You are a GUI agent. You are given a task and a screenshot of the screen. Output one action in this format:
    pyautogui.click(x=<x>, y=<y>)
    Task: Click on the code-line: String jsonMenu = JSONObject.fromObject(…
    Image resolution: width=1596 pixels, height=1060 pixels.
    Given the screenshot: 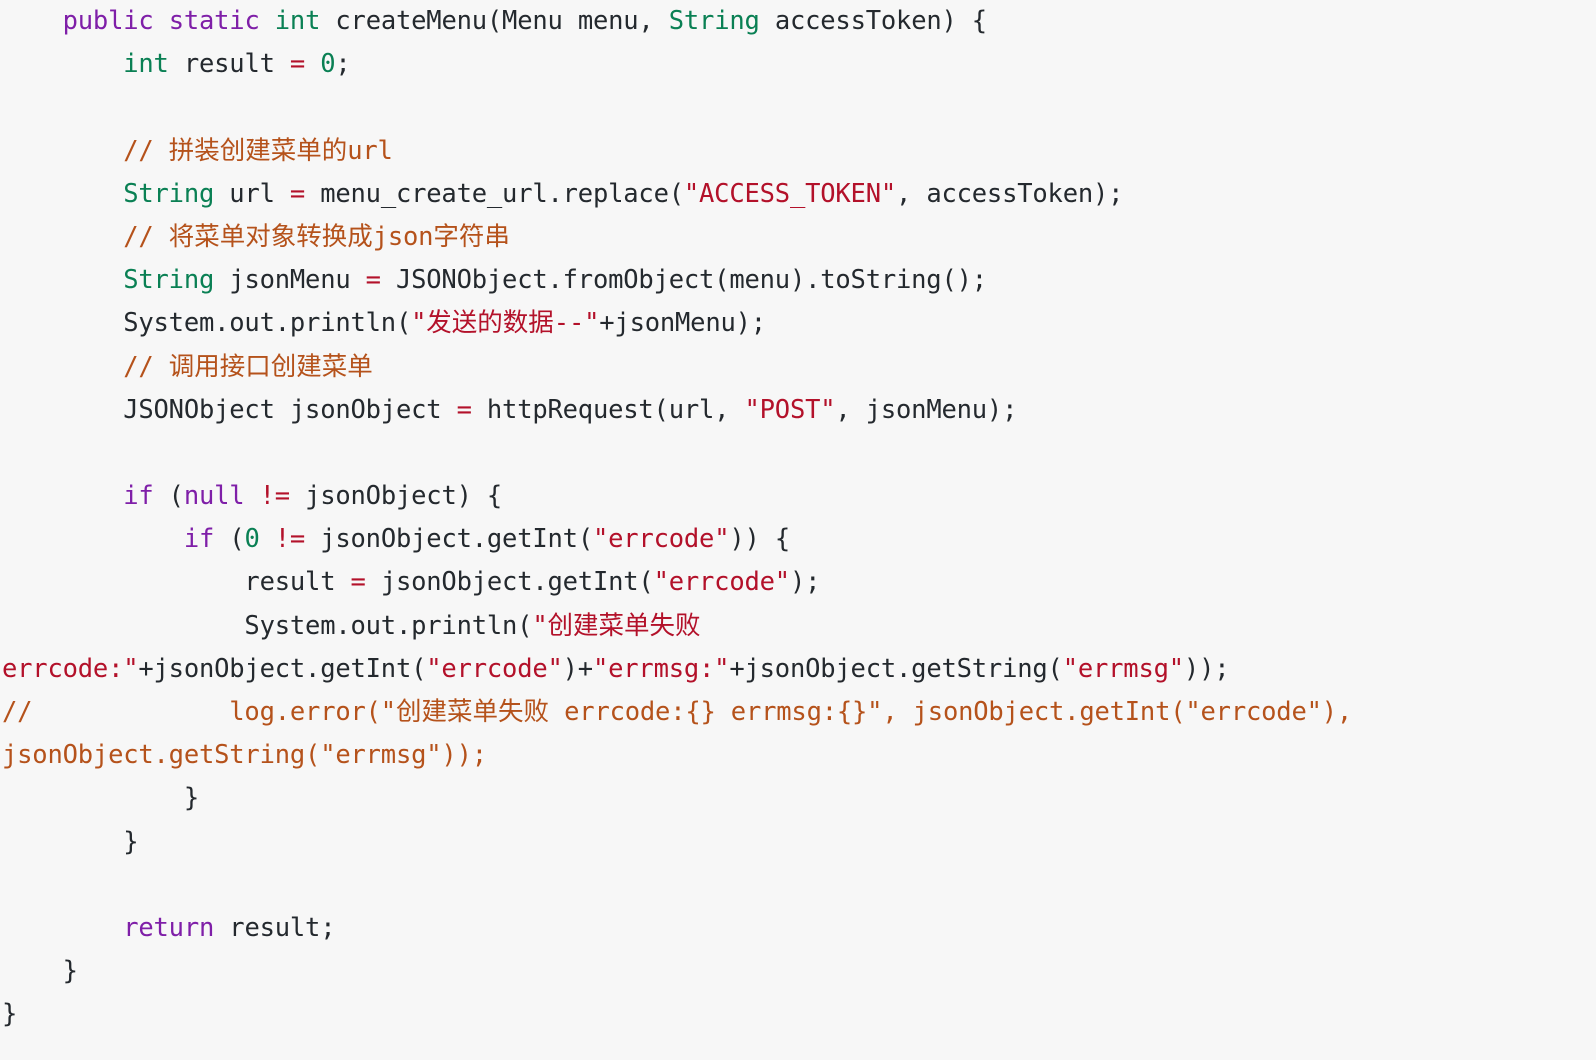 What is the action you would take?
    pyautogui.click(x=798, y=280)
    